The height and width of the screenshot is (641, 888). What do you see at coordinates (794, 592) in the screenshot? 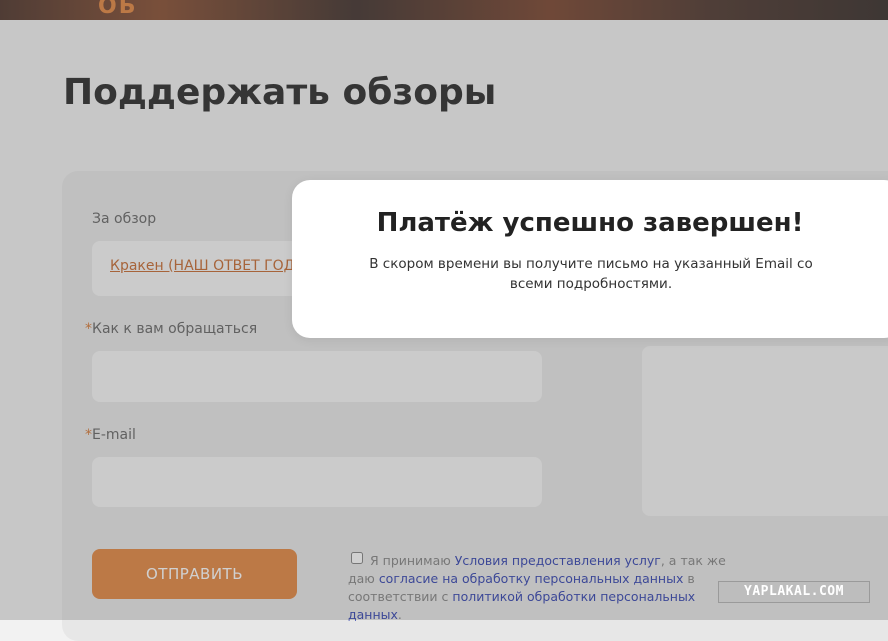
I see `site-watermark: YAPLAKAL.COM` at bounding box center [794, 592].